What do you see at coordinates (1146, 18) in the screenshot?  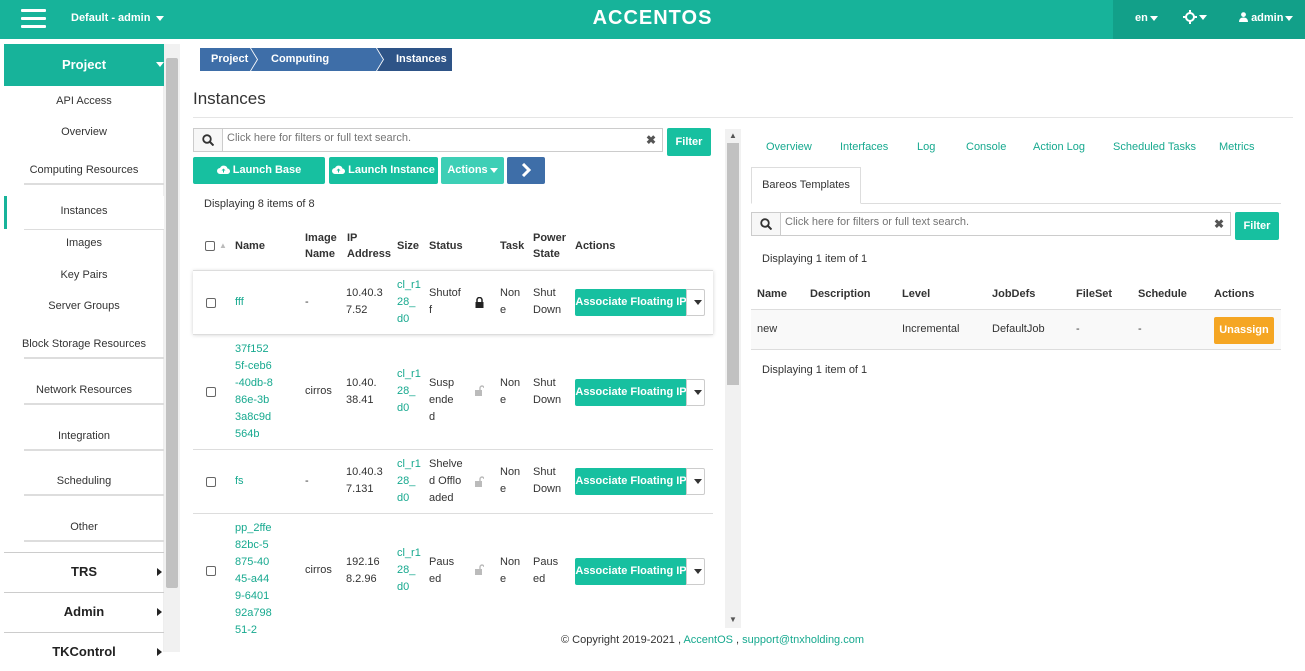 I see `language-selector: en` at bounding box center [1146, 18].